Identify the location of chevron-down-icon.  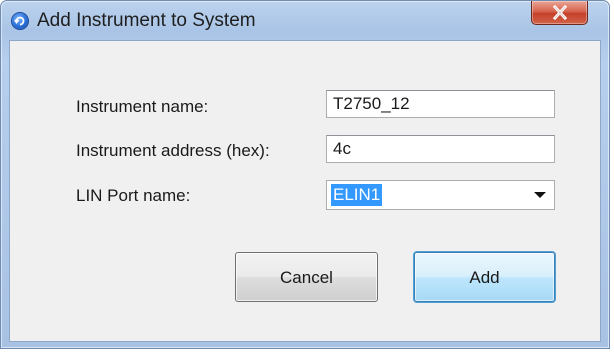
(540, 195).